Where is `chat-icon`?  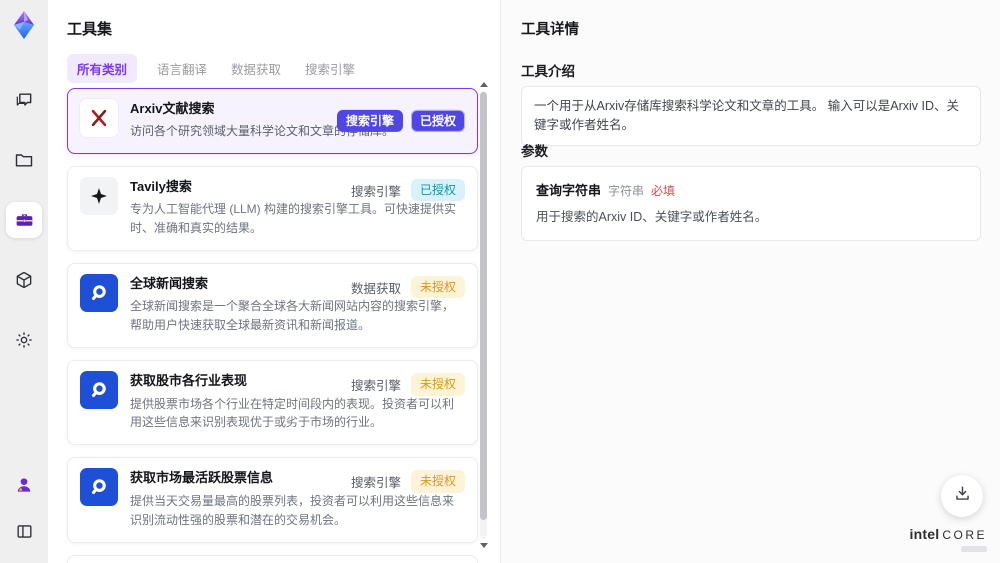 chat-icon is located at coordinates (24, 100).